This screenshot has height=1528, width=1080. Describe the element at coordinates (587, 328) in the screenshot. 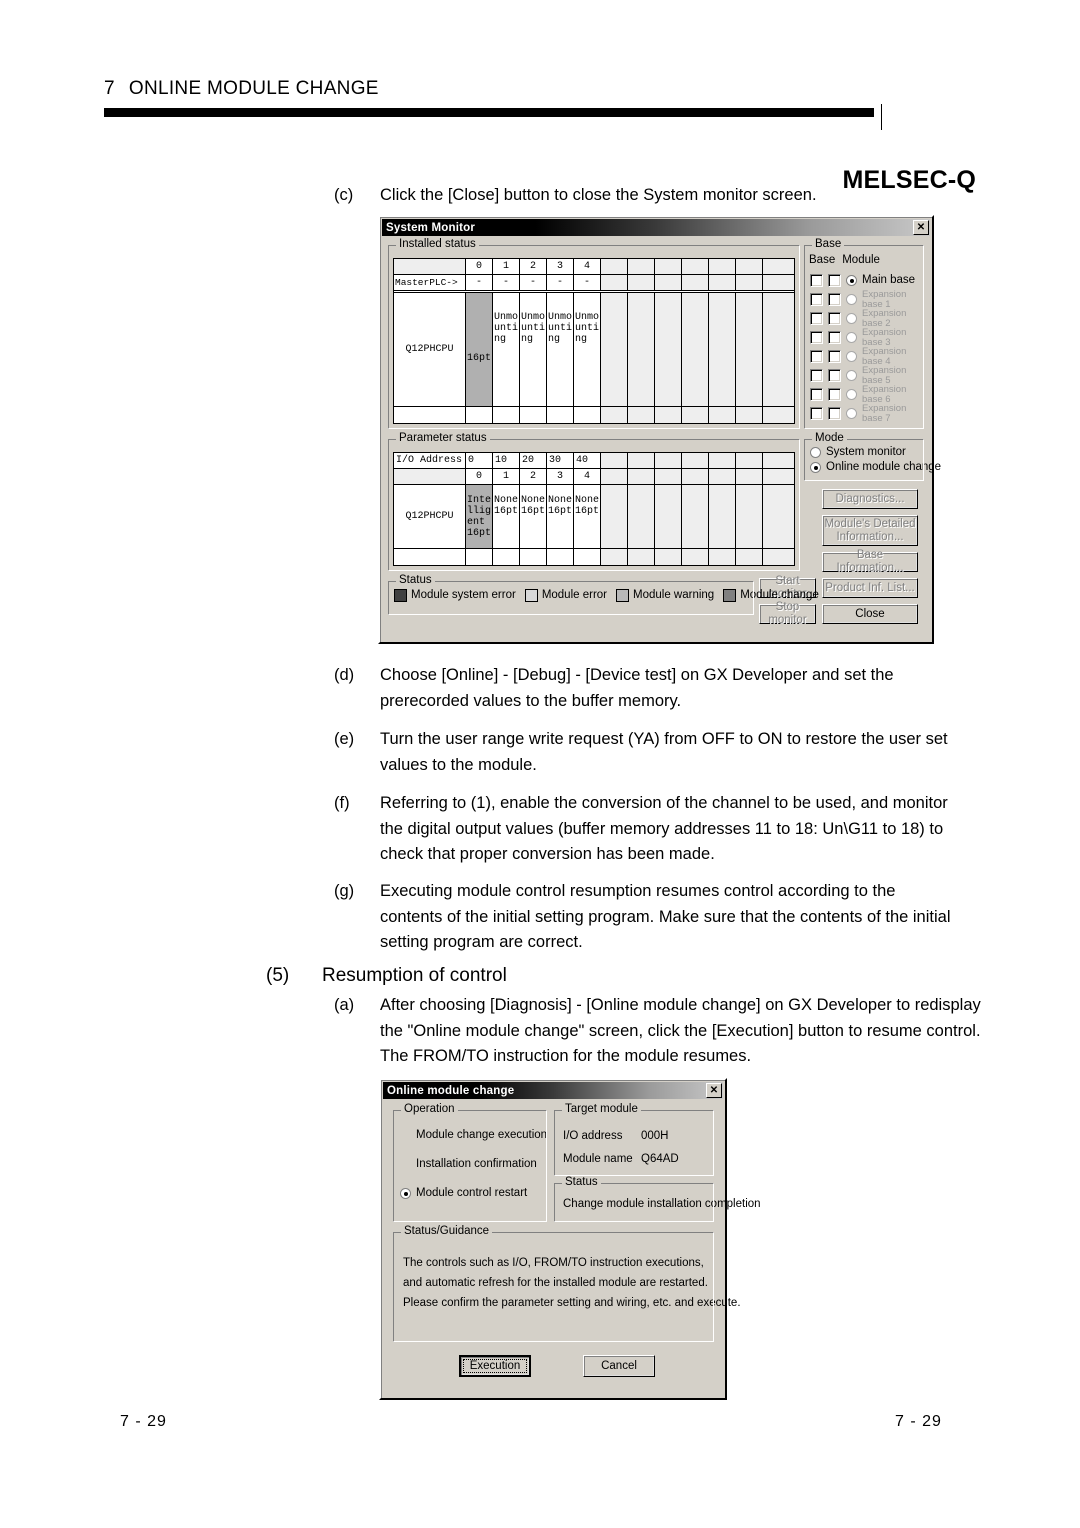

I see `installed-slot-4-text: Unmounting` at that location.